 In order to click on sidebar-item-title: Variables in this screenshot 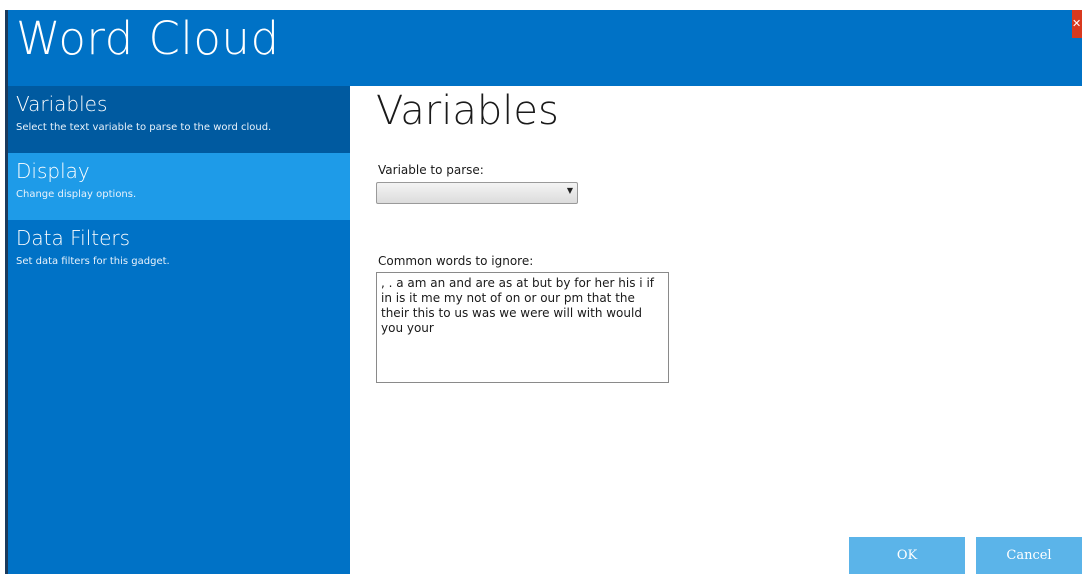, I will do `click(62, 104)`.